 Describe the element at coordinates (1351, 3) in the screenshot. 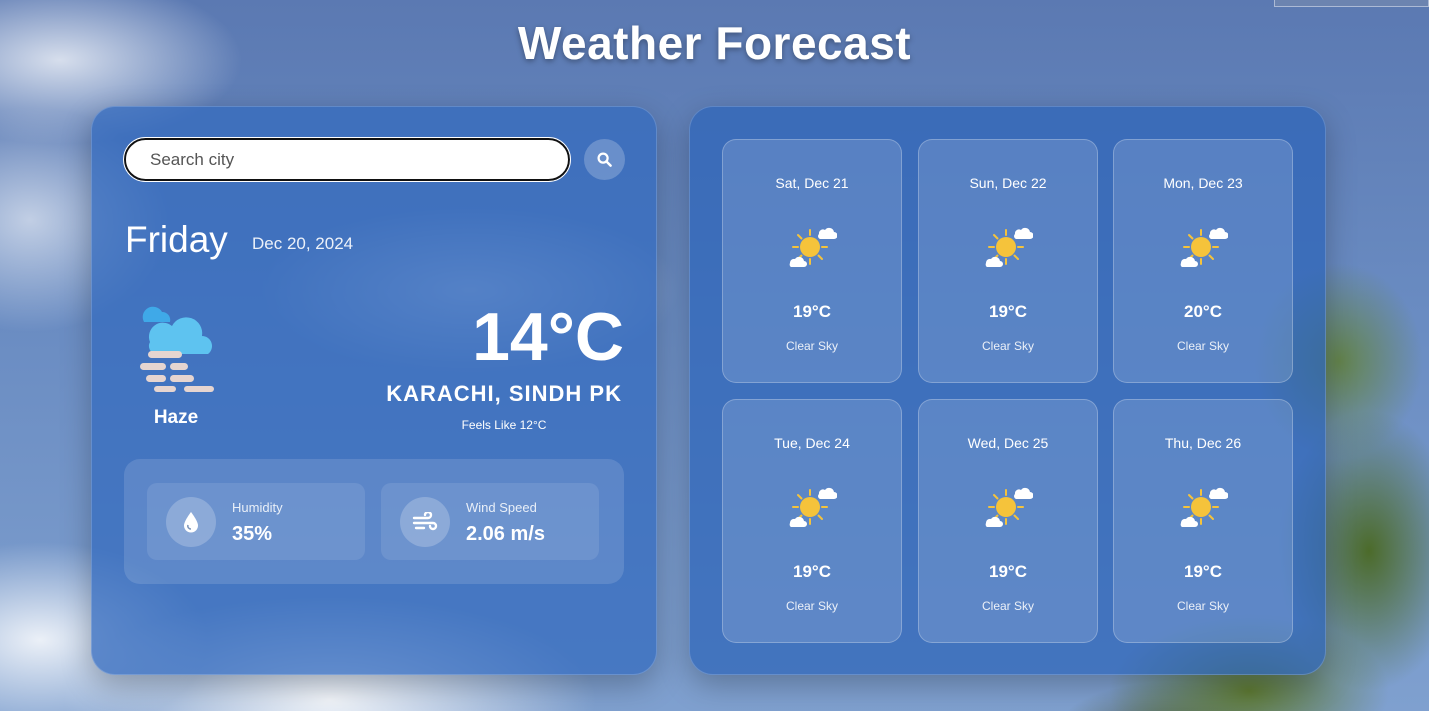

I see `window-scrollbar` at that location.